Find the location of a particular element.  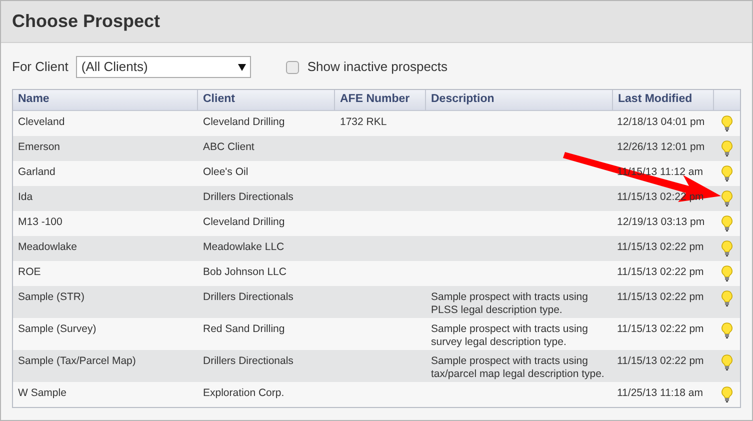

table-cell: Red Sand Drilling is located at coordinates (244, 329).